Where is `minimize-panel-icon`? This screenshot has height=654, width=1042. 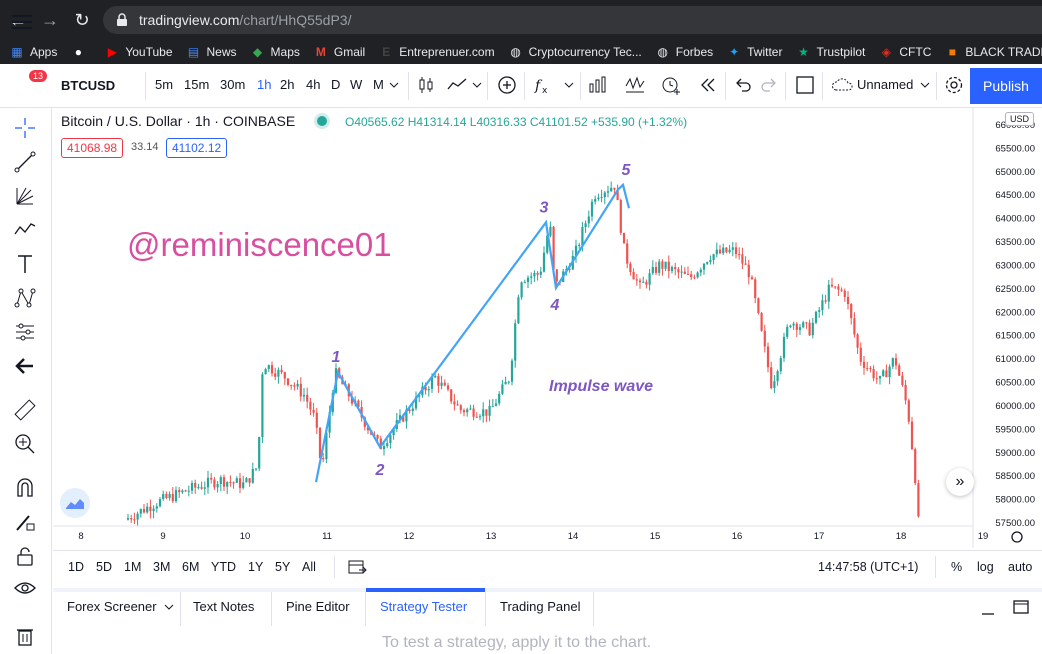
minimize-panel-icon is located at coordinates (988, 609).